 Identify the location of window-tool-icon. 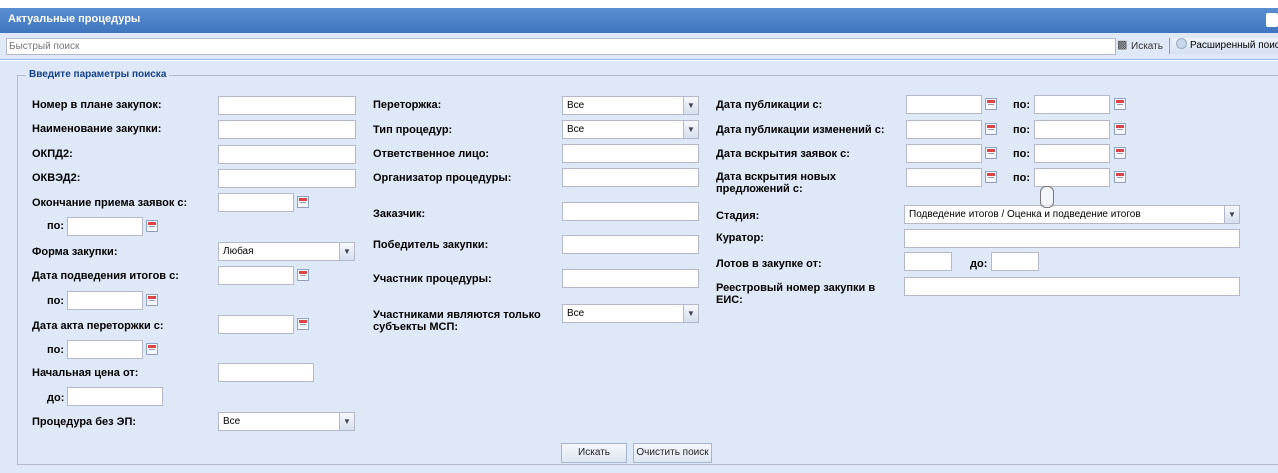
(1272, 20).